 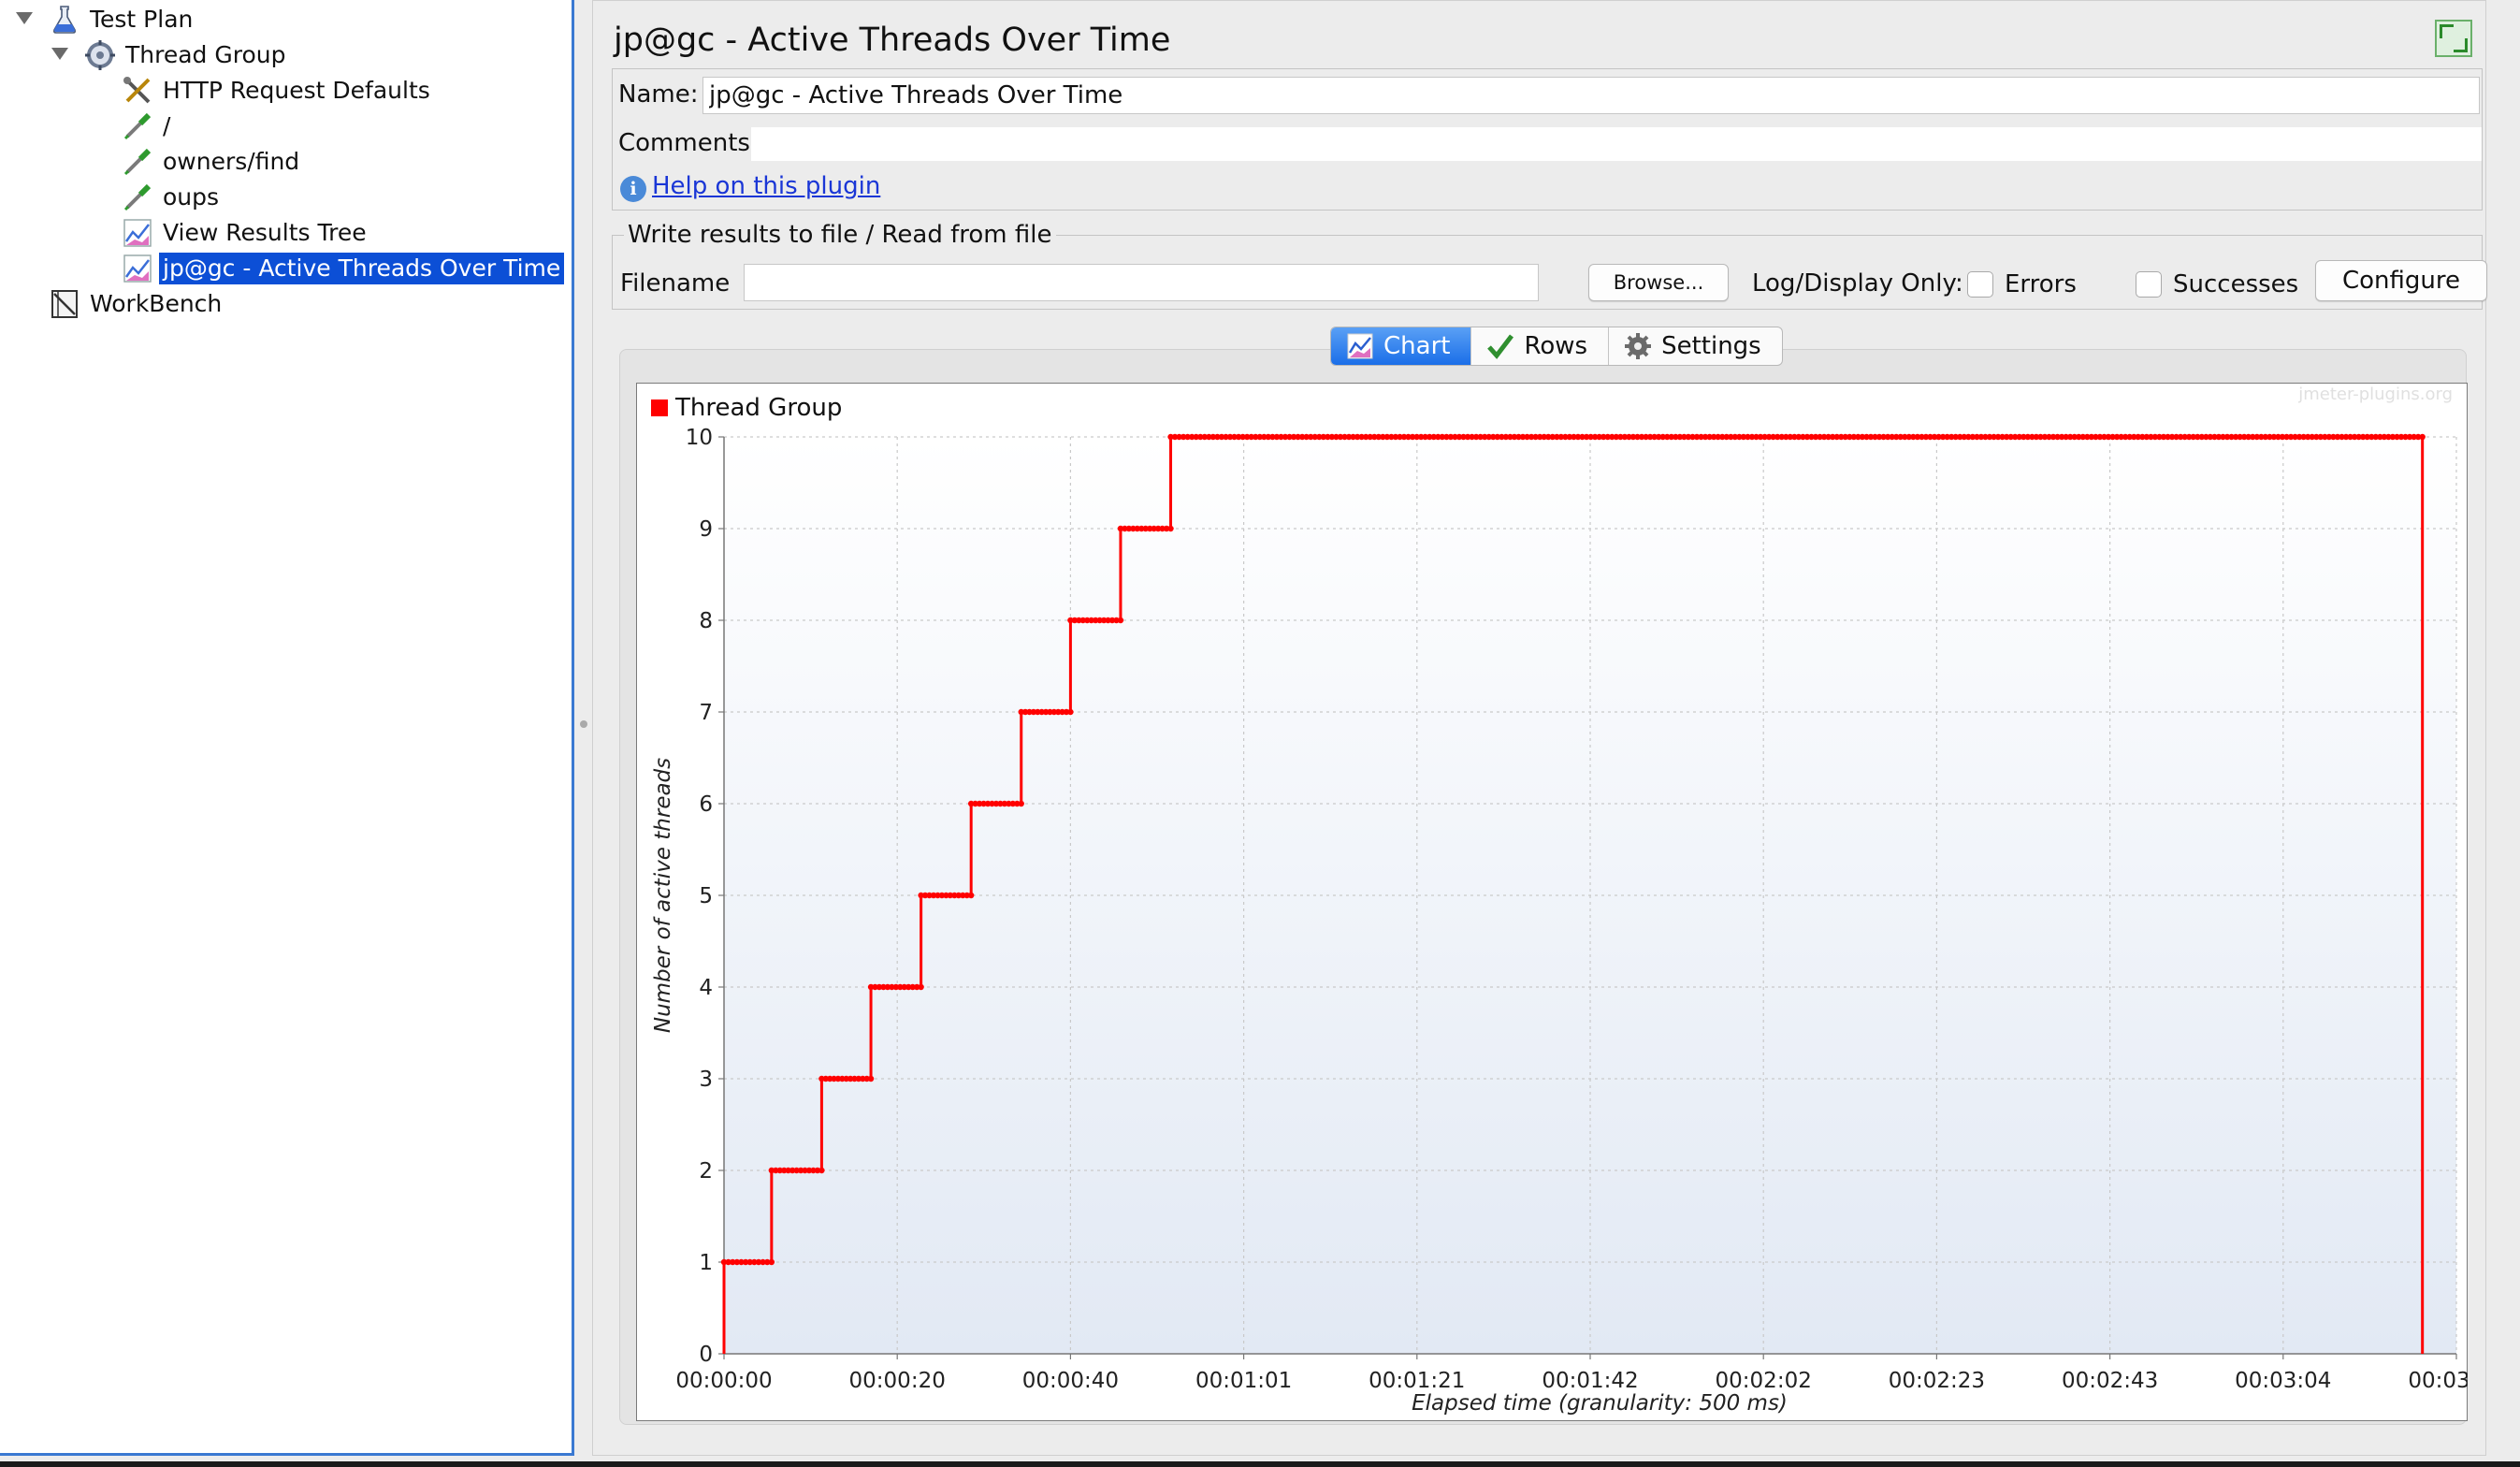 What do you see at coordinates (1417, 346) in the screenshot?
I see `tab-label: Chart` at bounding box center [1417, 346].